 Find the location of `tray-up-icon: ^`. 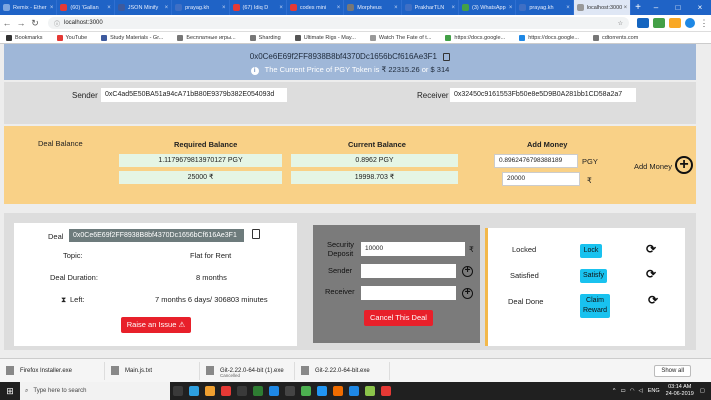

tray-up-icon: ^ is located at coordinates (614, 391).